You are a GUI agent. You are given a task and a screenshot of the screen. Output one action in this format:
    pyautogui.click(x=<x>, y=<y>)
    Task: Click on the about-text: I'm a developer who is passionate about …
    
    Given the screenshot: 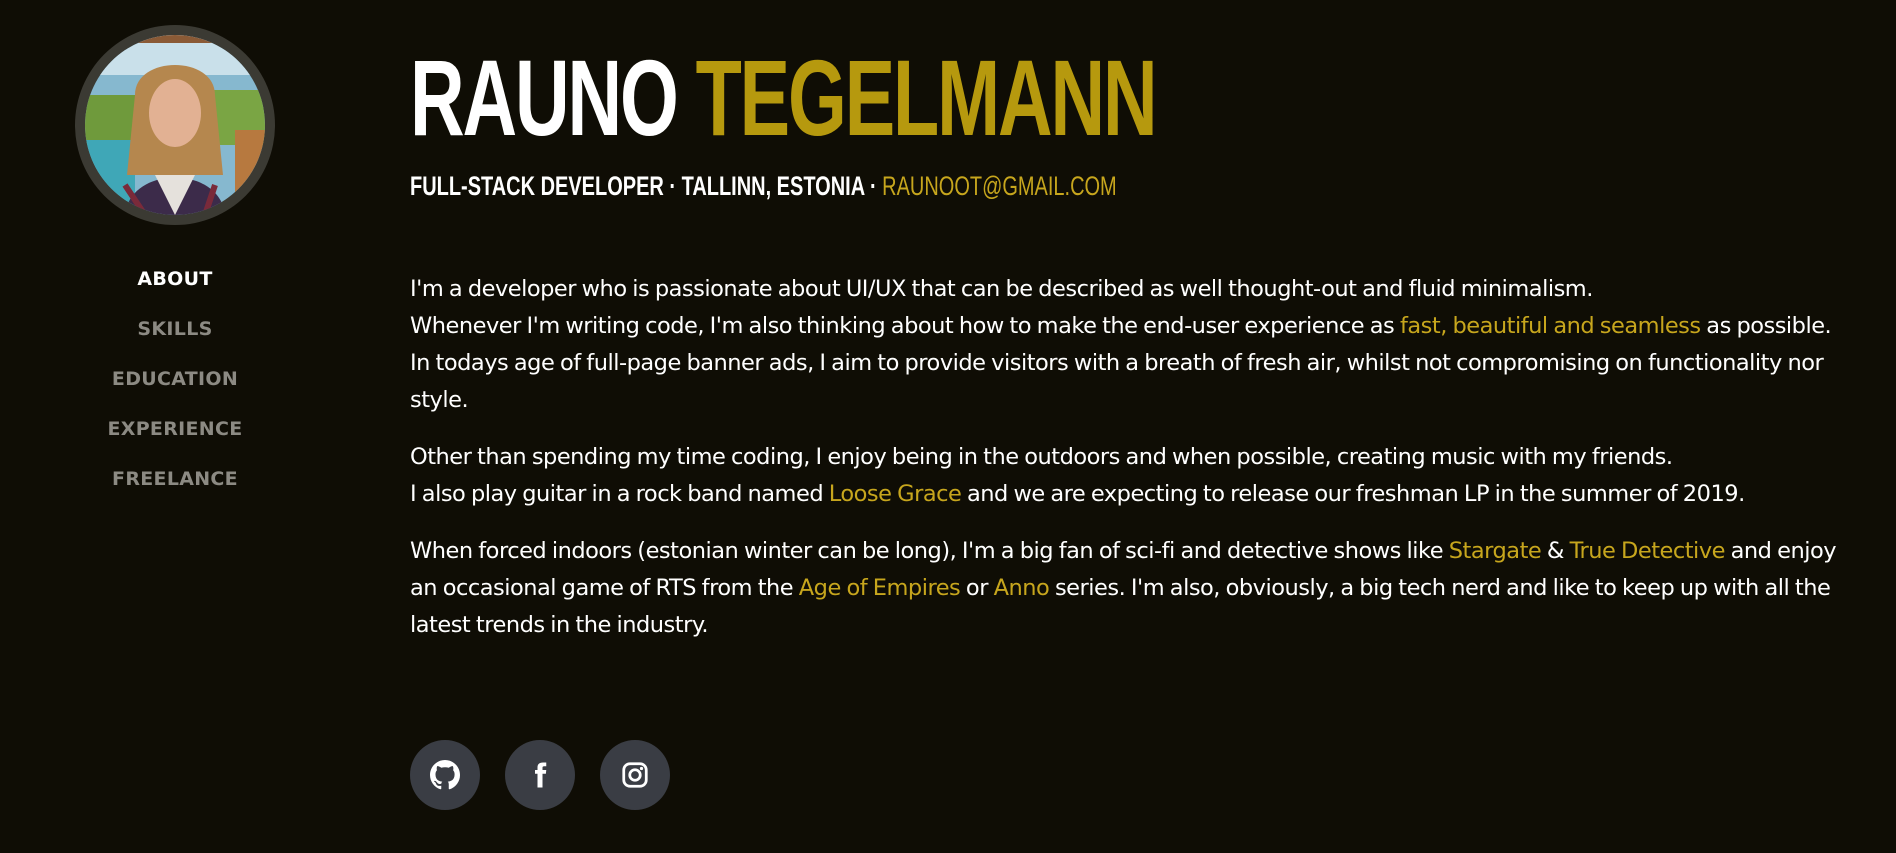 What is the action you would take?
    pyautogui.click(x=1001, y=289)
    